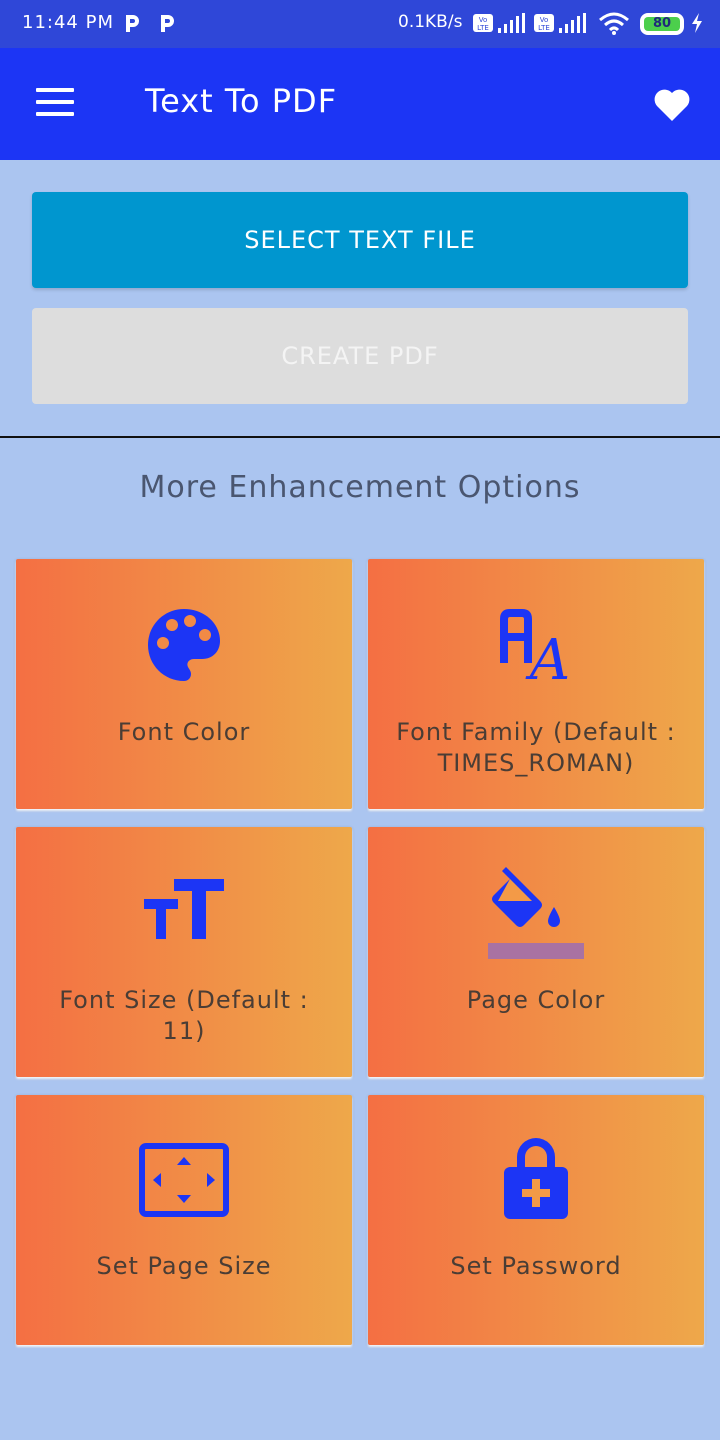 Image resolution: width=720 pixels, height=1440 pixels. I want to click on create-pdf-button: CREATE PDF, so click(360, 356).